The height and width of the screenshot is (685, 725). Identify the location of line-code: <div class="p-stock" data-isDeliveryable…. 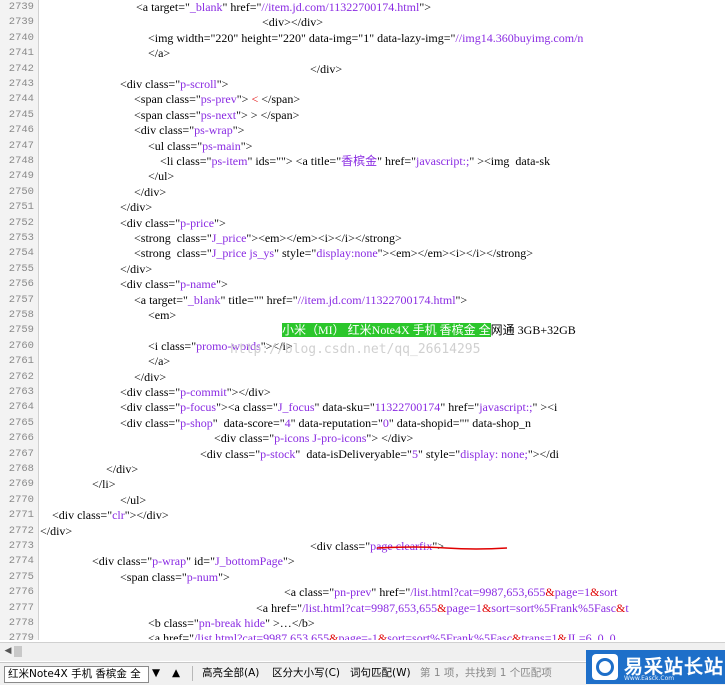
(379, 454).